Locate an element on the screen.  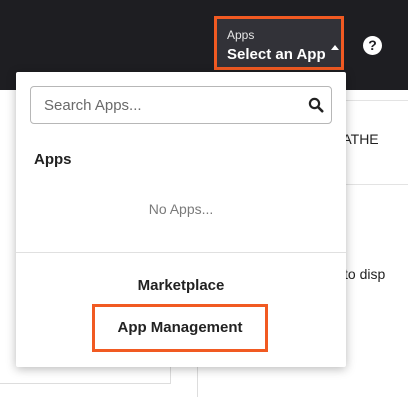
marketplace-link: Marketplace is located at coordinates (181, 285).